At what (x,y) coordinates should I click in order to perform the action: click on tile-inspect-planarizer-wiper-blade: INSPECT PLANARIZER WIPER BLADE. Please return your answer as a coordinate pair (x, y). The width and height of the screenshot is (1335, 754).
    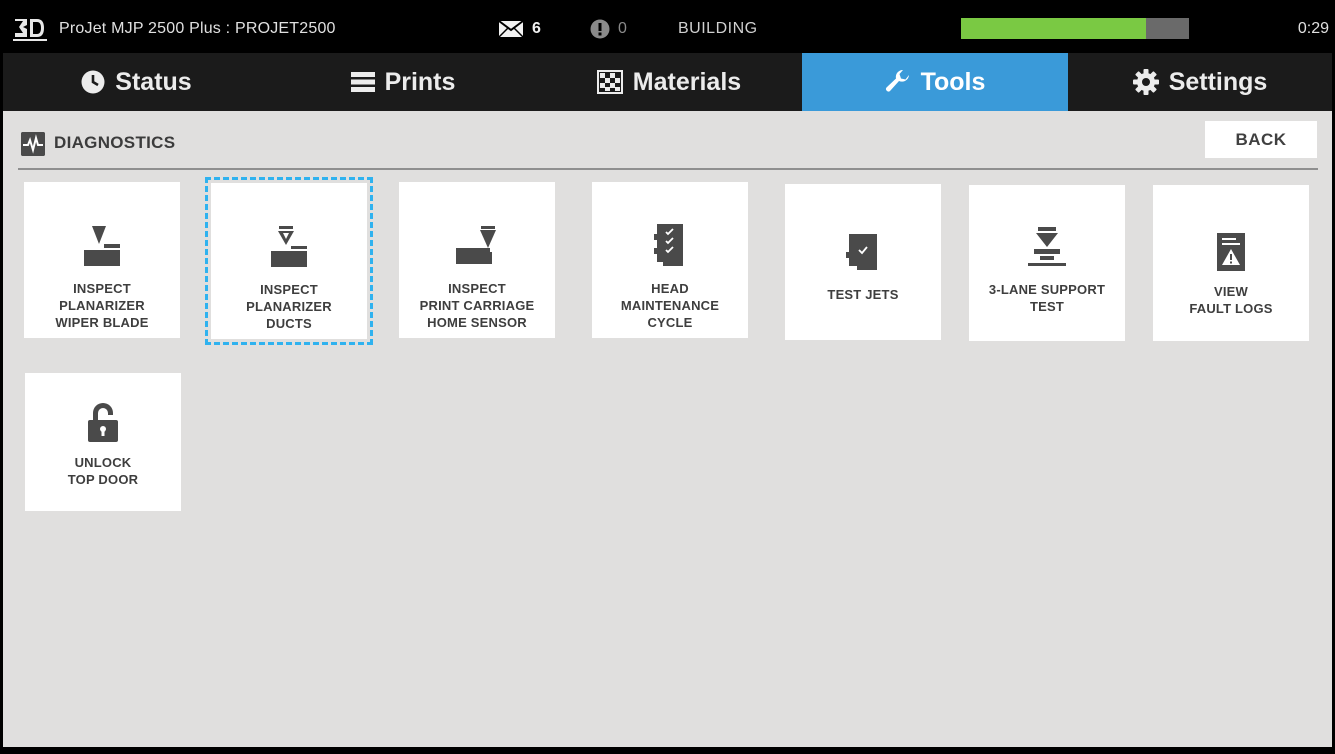
    Looking at the image, I should click on (102, 260).